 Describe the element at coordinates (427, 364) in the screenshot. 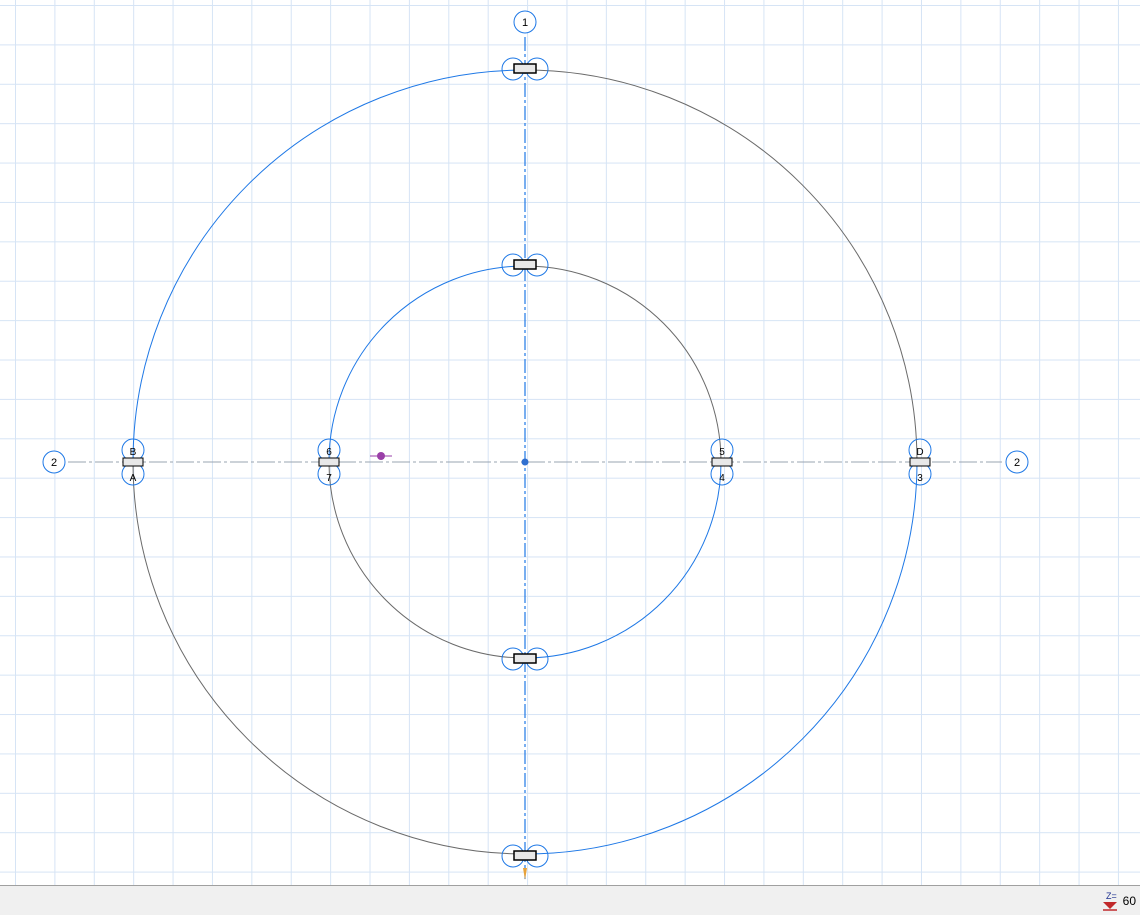

I see `inner-circle-upper-left-arc` at that location.